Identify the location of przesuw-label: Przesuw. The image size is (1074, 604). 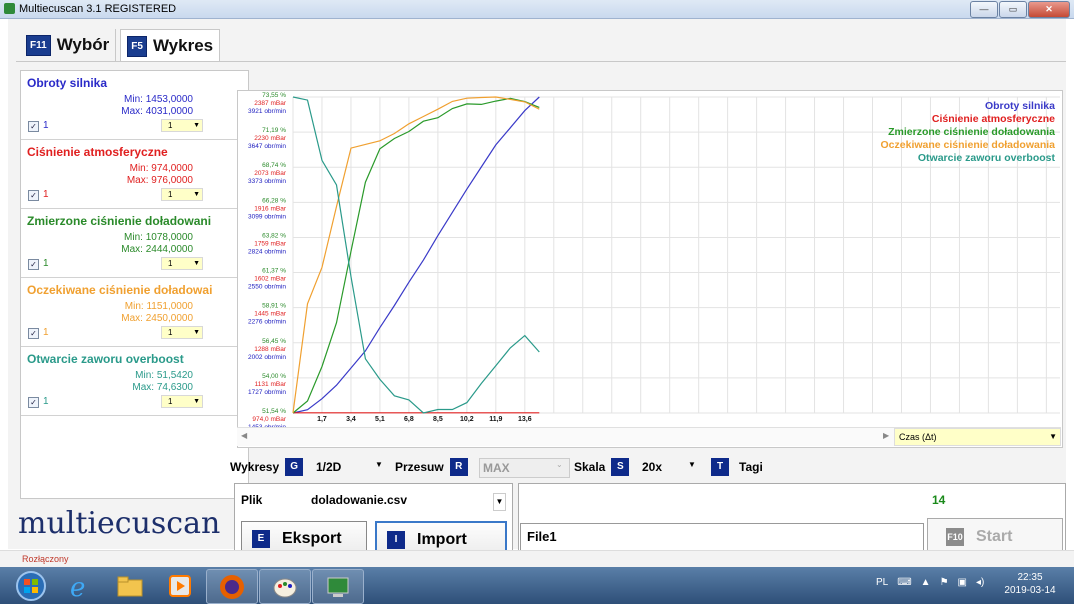
(419, 467).